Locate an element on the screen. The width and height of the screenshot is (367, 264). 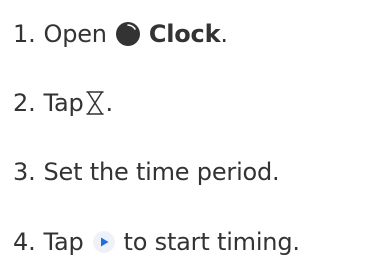
step-3: 3. Set the time period. is located at coordinates (146, 172).